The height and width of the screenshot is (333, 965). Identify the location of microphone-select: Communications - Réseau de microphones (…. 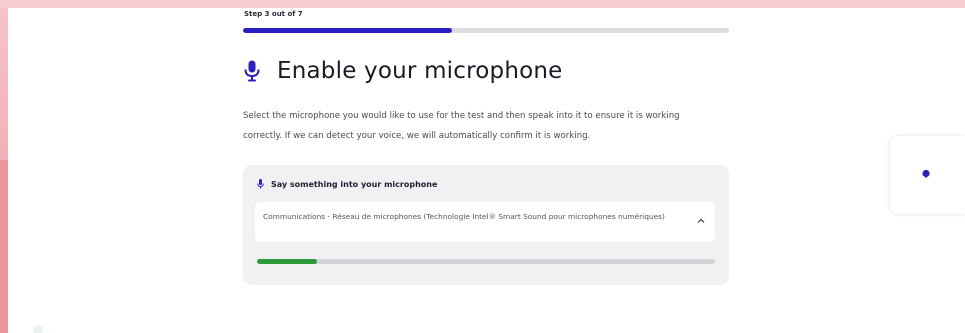
(485, 222).